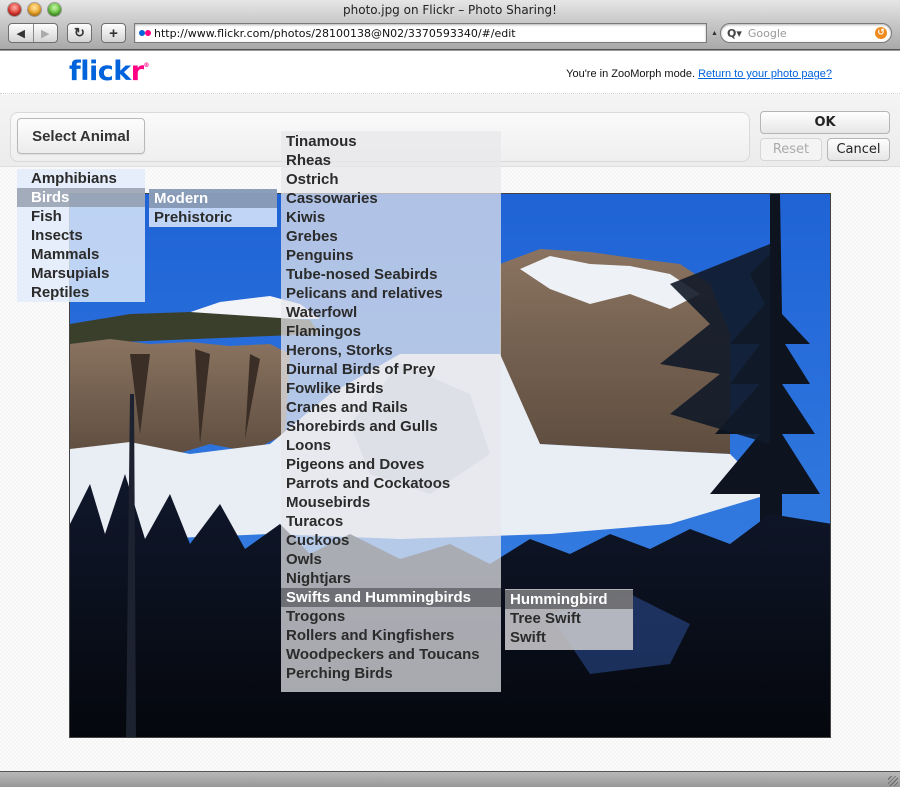  What do you see at coordinates (148, 33) in the screenshot?
I see `favicon-pink-dot-icon` at bounding box center [148, 33].